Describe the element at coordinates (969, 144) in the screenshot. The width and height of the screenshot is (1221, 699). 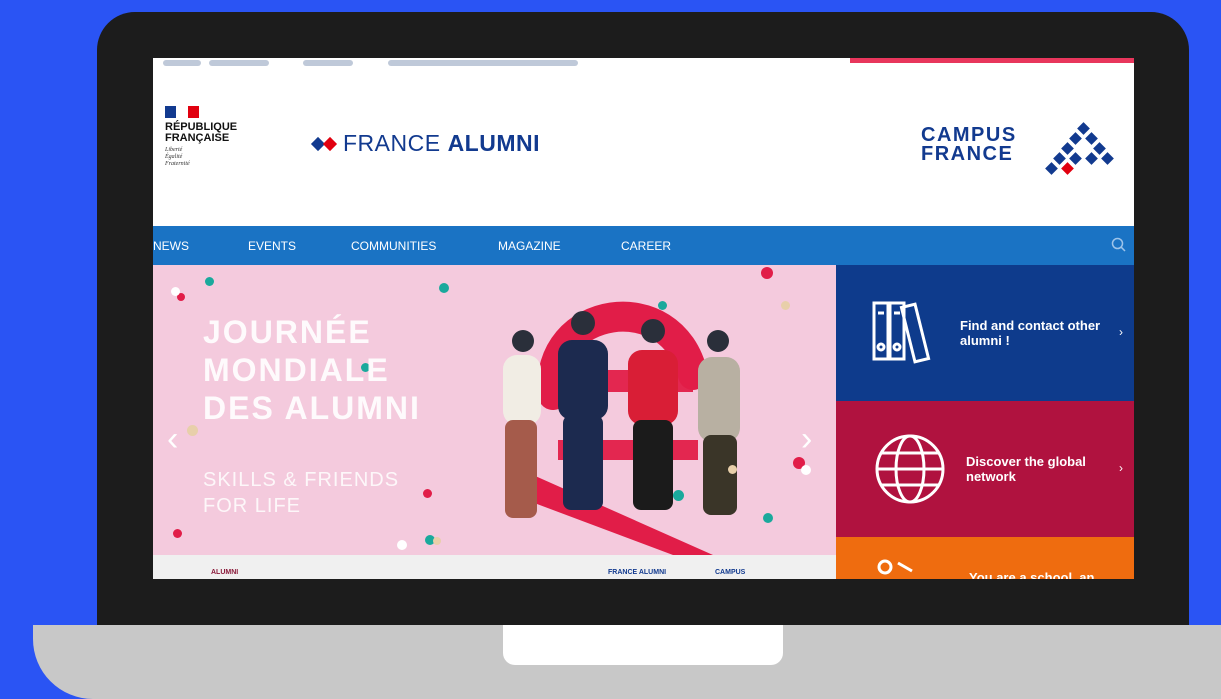
I see `campus-france-text: CAMPUS FRANCE` at that location.